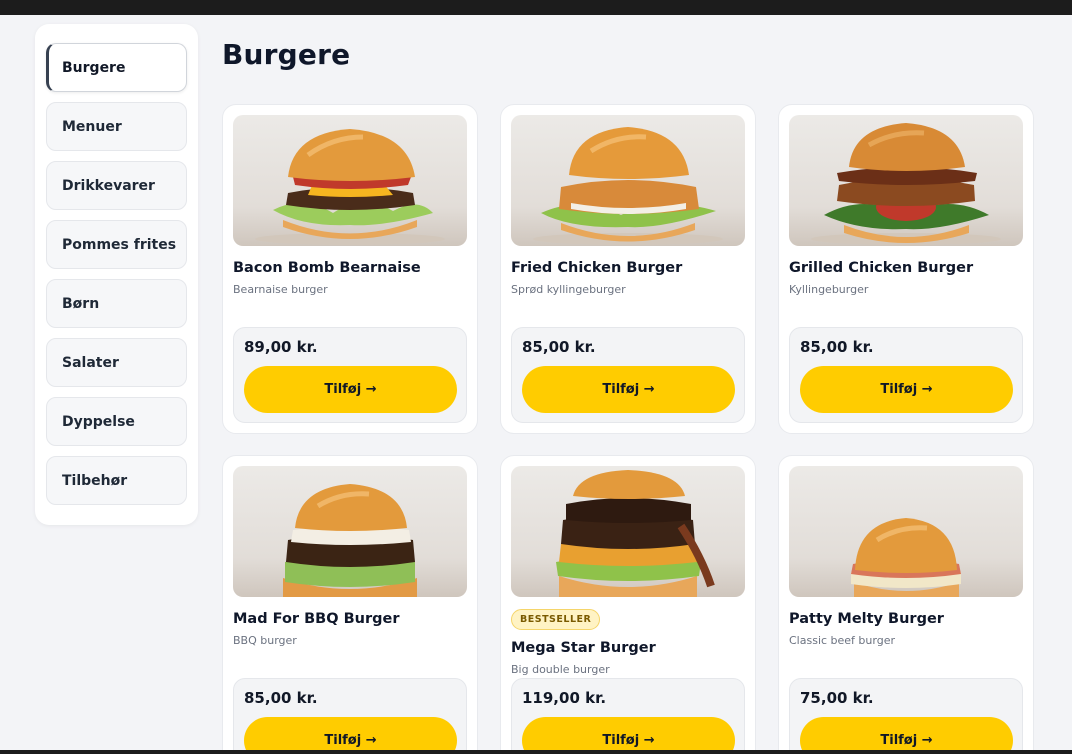 This screenshot has width=1072, height=754. Describe the element at coordinates (597, 268) in the screenshot. I see `product-name: Fried Chicken Burger` at that location.